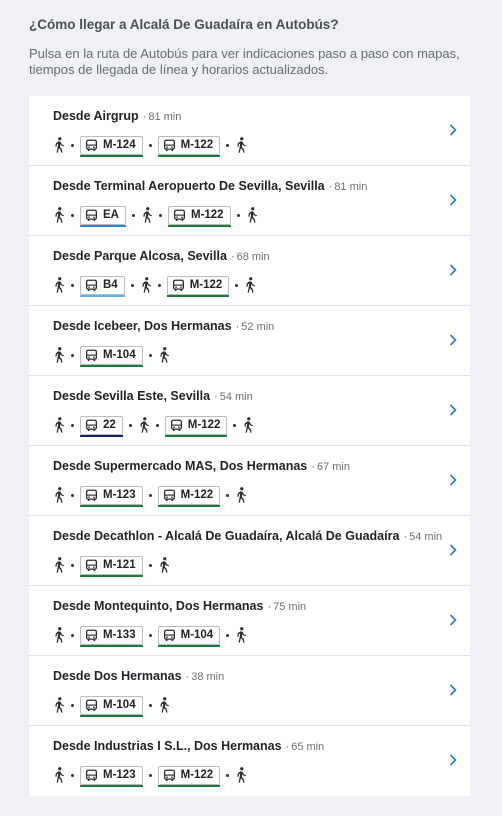  I want to click on bus-line-badge: M-121, so click(111, 566).